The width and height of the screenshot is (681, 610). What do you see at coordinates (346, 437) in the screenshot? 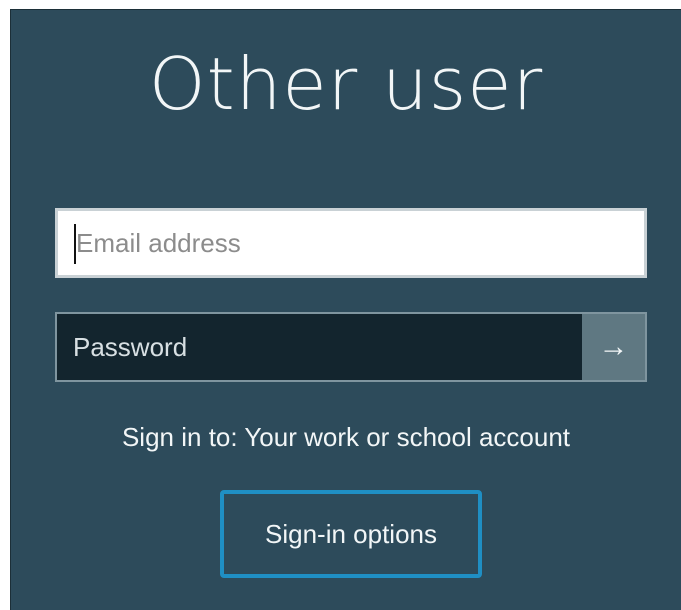
I see `sign-in-target-text: Sign in to: Your work or school account` at bounding box center [346, 437].